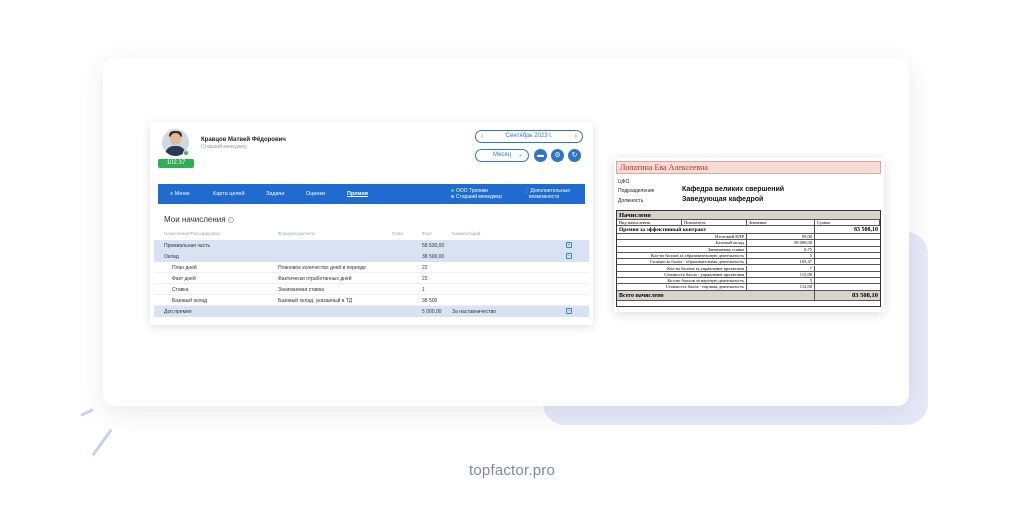  I want to click on chat-icon: ▬, so click(540, 155).